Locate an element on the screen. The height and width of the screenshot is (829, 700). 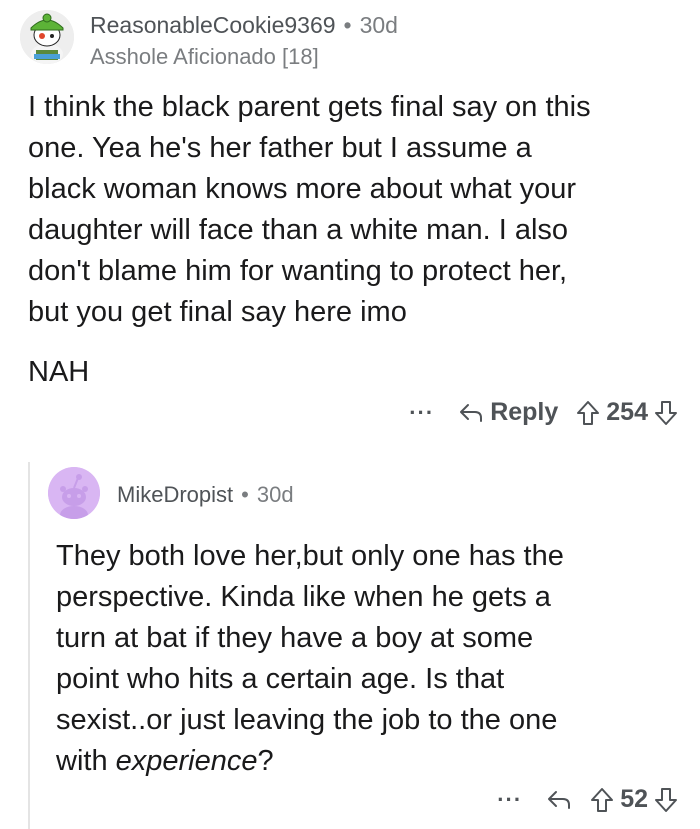
vote-controls: 254 is located at coordinates (627, 412).